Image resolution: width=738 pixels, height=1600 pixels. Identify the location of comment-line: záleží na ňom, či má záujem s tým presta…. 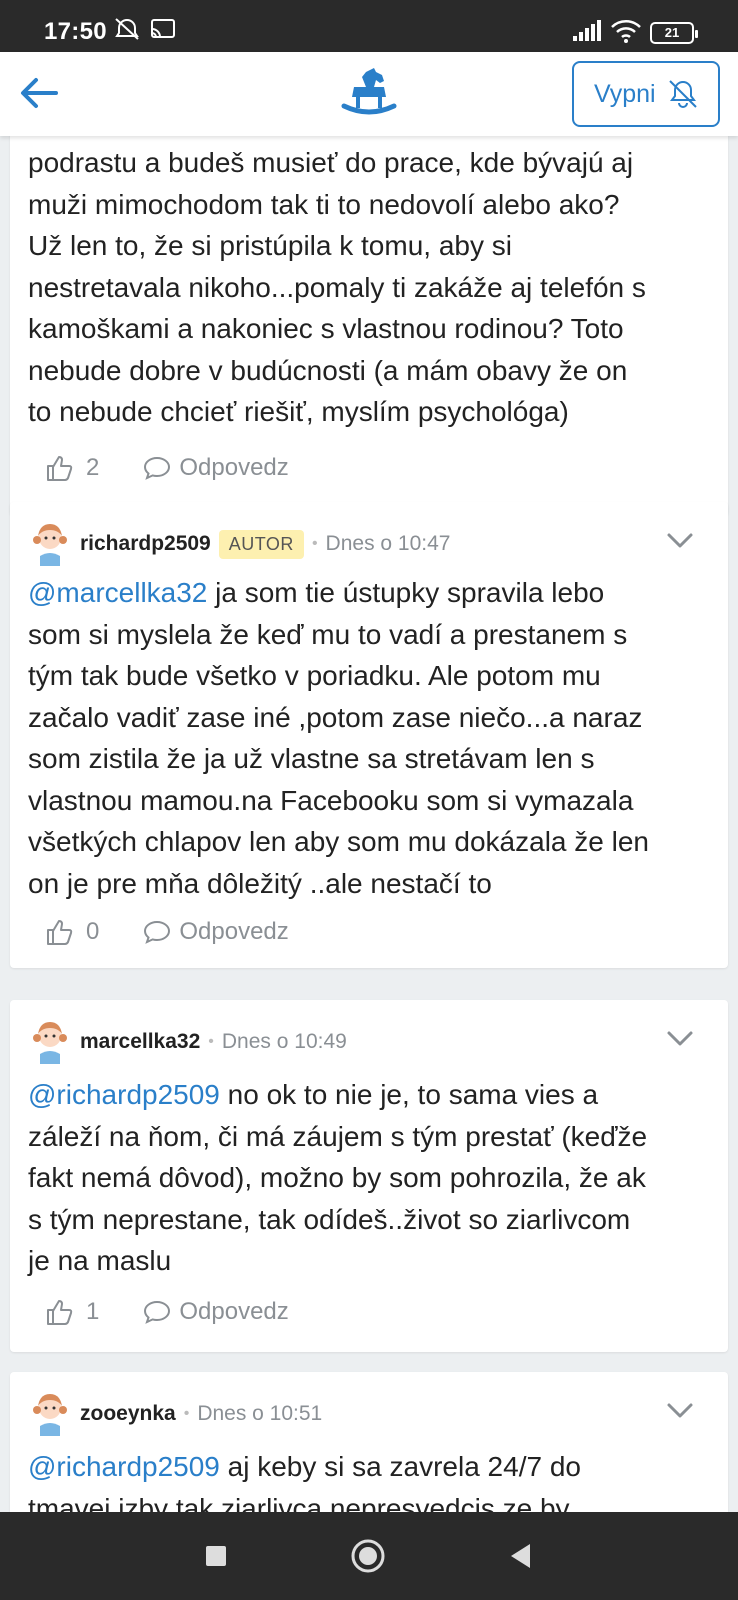
(338, 1136).